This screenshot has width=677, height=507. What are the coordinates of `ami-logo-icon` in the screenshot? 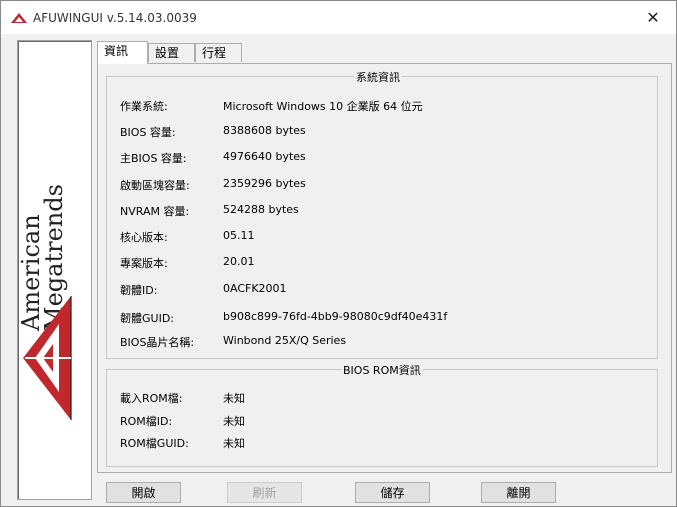 It's located at (19, 18).